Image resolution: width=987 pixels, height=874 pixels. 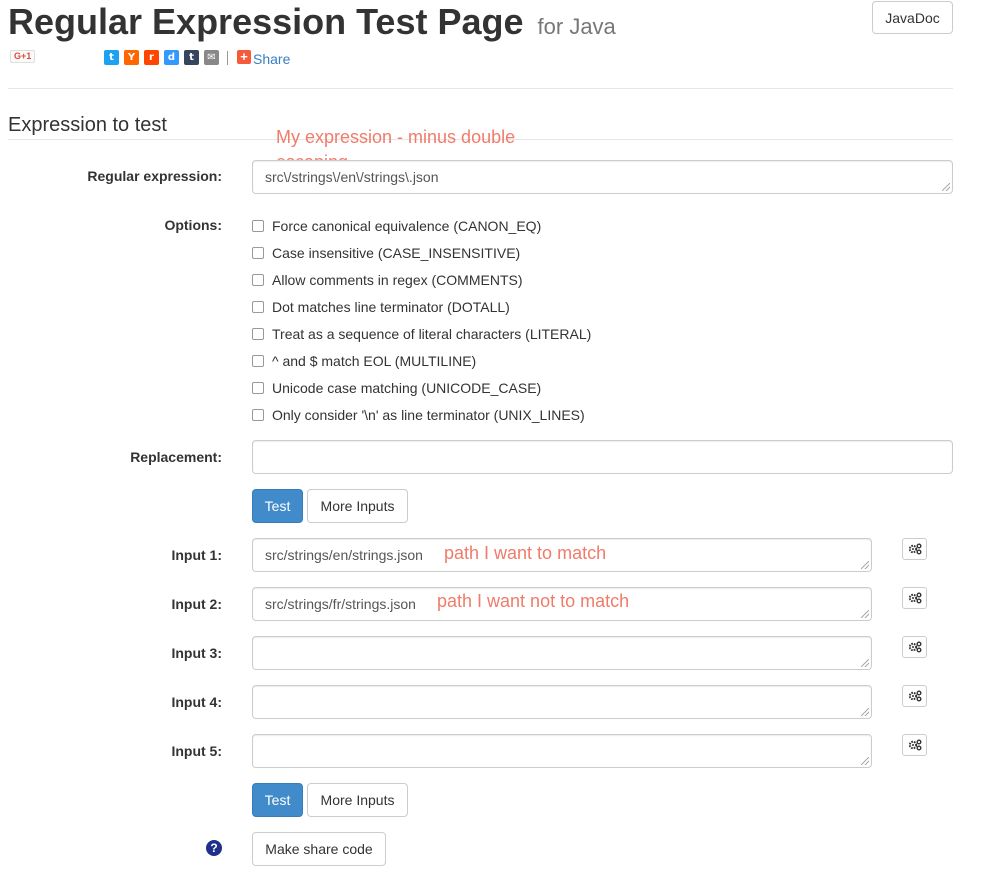 What do you see at coordinates (87, 125) in the screenshot?
I see `section-heading: Expression to test` at bounding box center [87, 125].